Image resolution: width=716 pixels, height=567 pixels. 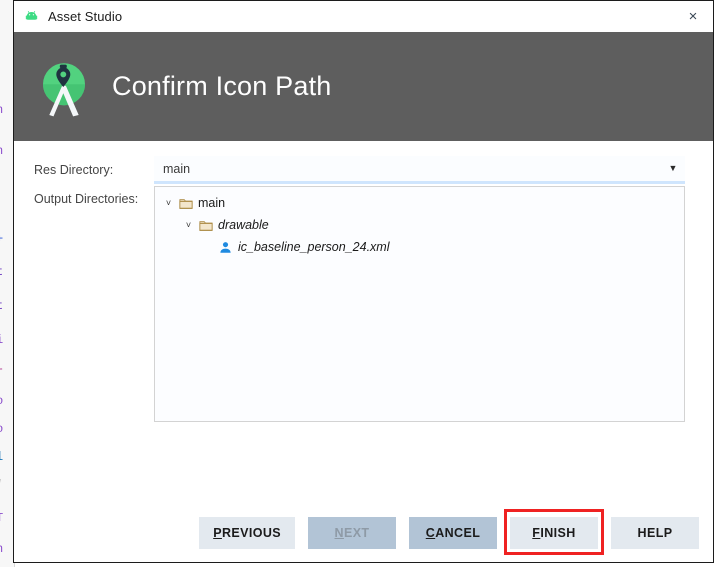 What do you see at coordinates (1, 340) in the screenshot?
I see `background-code-glyph: i` at bounding box center [1, 340].